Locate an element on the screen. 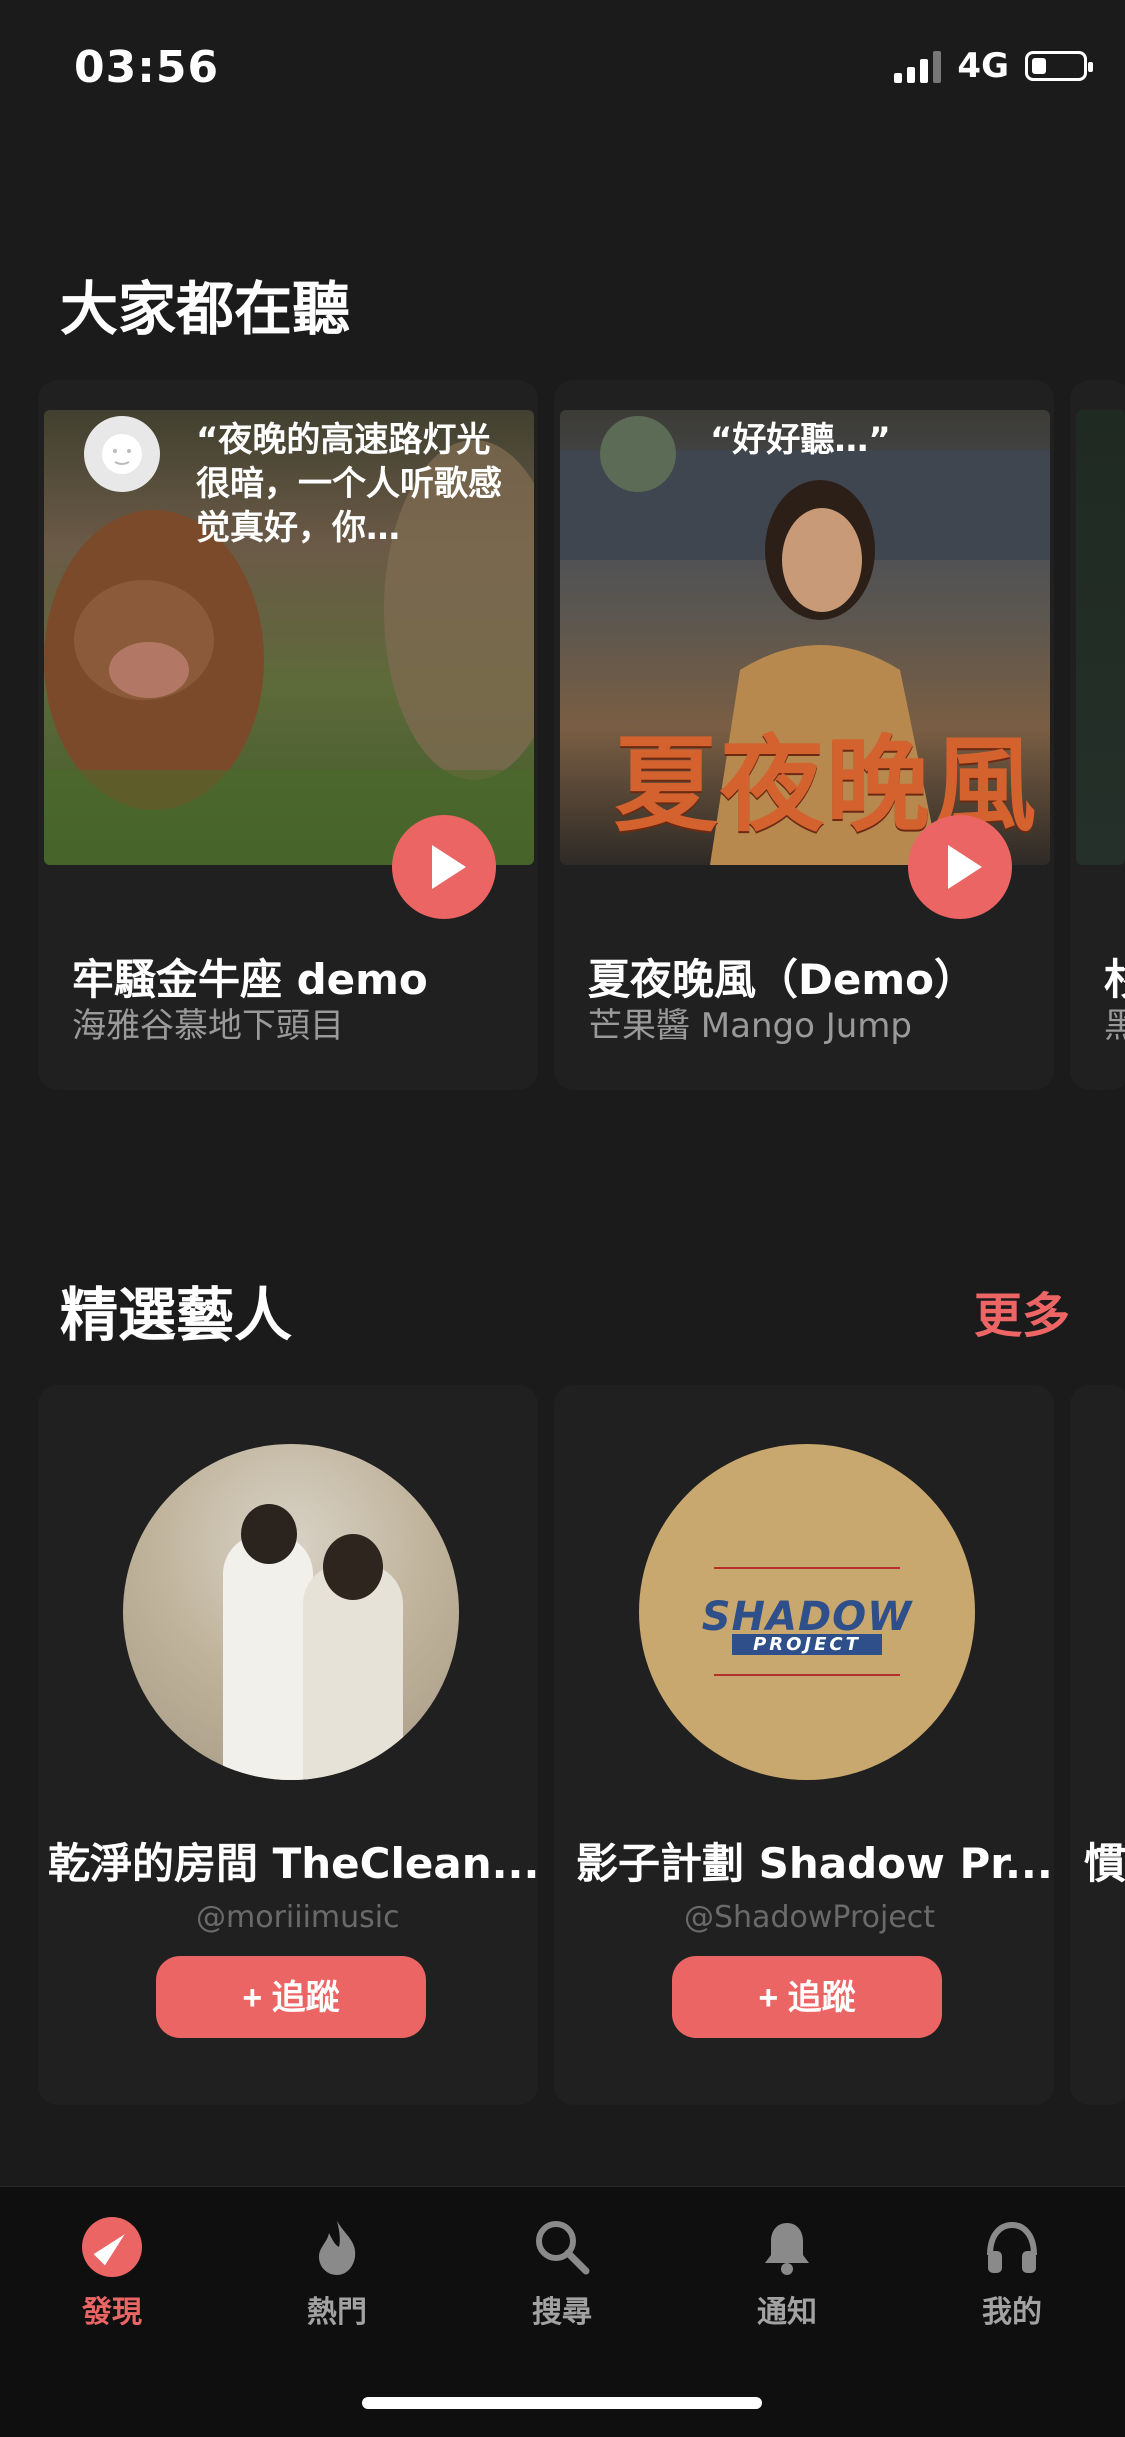 The width and height of the screenshot is (1125, 2437). face-icon is located at coordinates (122, 454).